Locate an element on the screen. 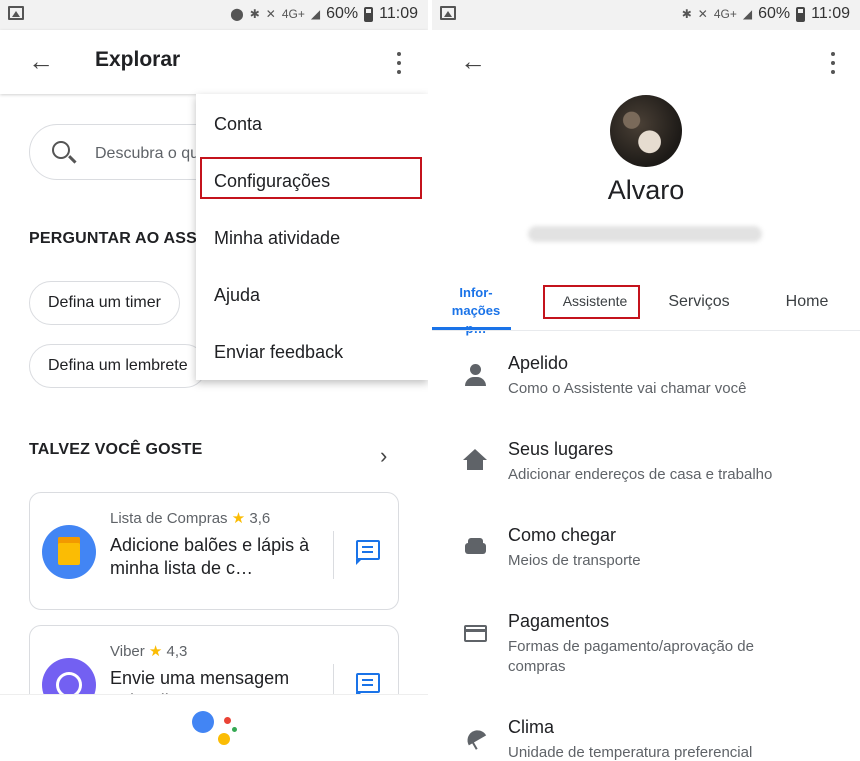 This screenshot has width=860, height=761. status-bar: ✱ ✕ 4G+ ◢ 60% 11:09 is located at coordinates (646, 15).